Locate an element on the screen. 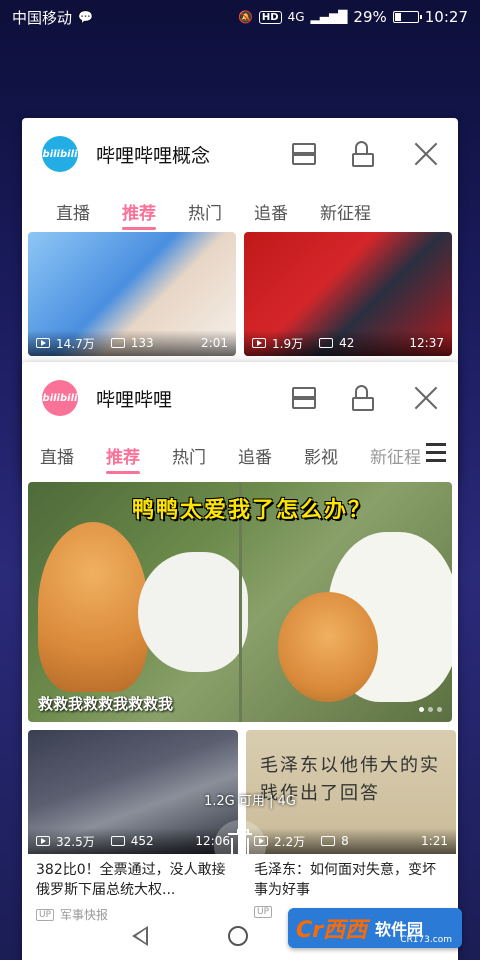  hd-icon: HD is located at coordinates (270, 17).